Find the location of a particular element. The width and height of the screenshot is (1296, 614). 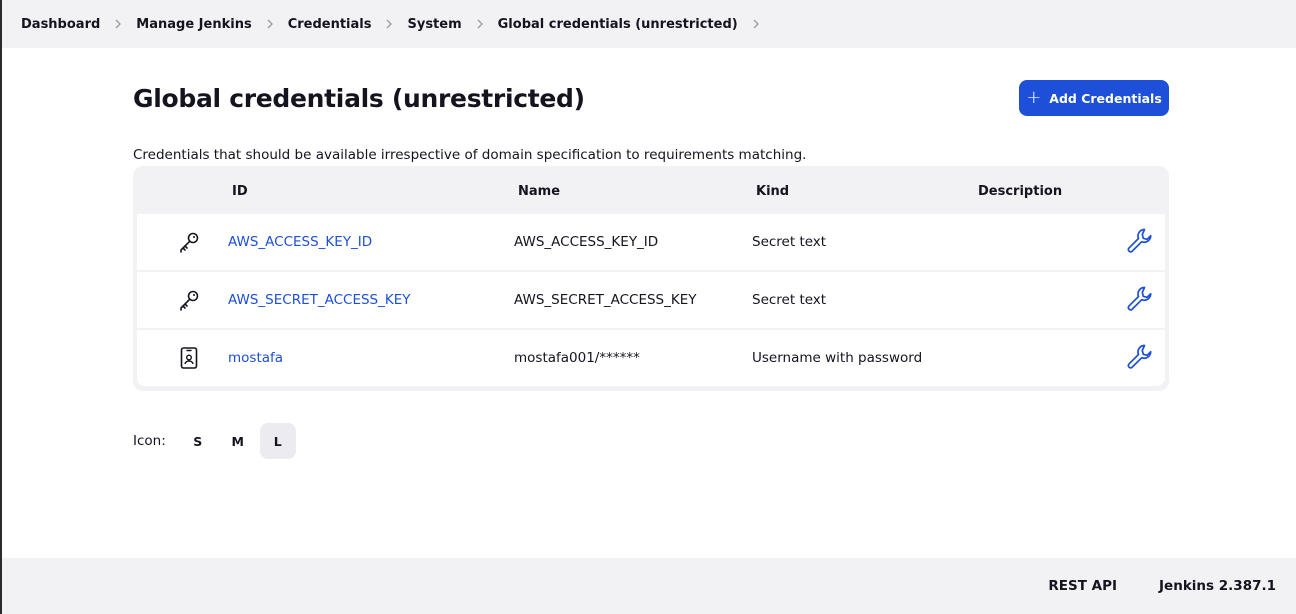

icon-size-small-button: S is located at coordinates (198, 441).